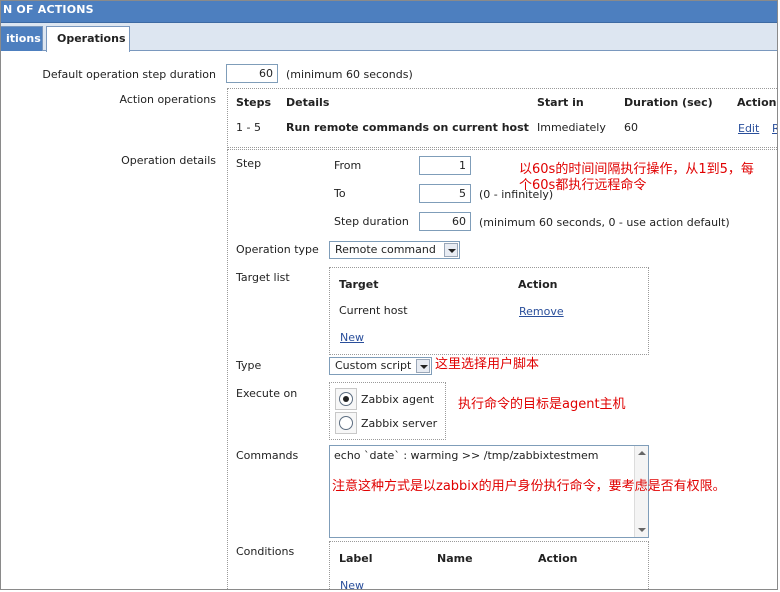 Image resolution: width=780 pixels, height=592 pixels. Describe the element at coordinates (541, 311) in the screenshot. I see `target-remove-link: Remove` at that location.